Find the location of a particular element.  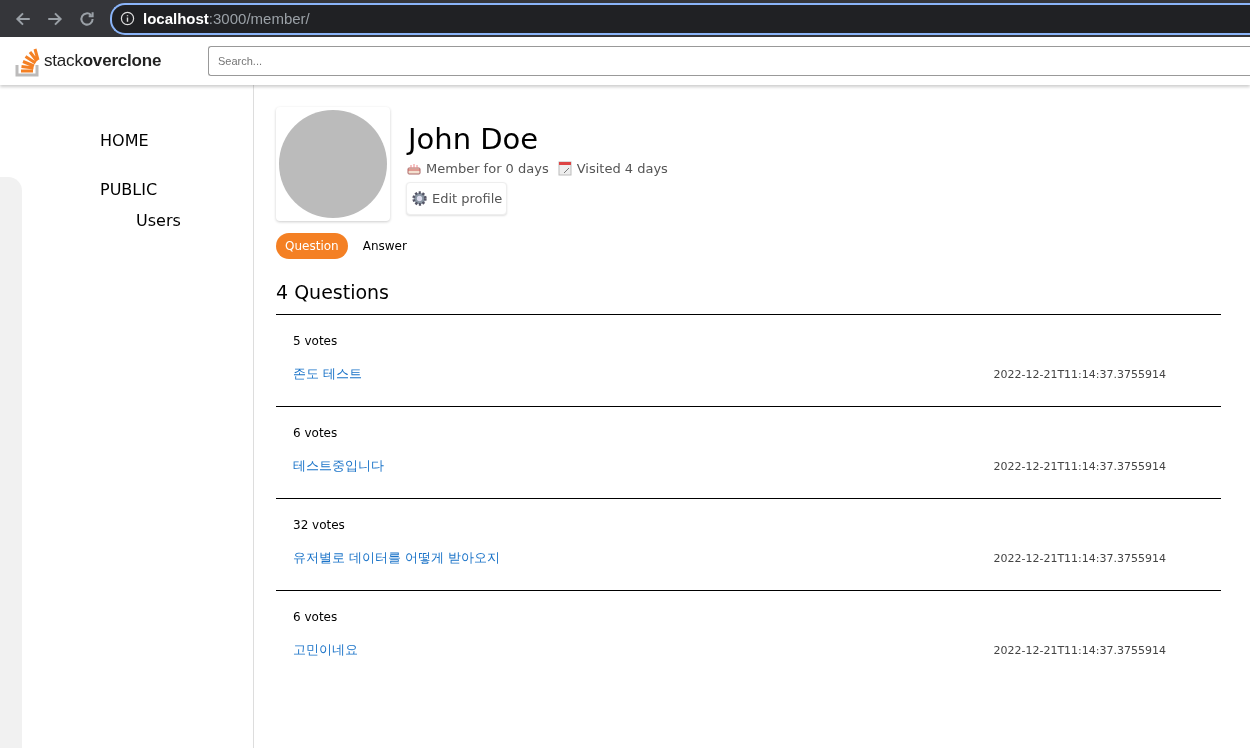

visited-text: Visited 4 days is located at coordinates (622, 168).